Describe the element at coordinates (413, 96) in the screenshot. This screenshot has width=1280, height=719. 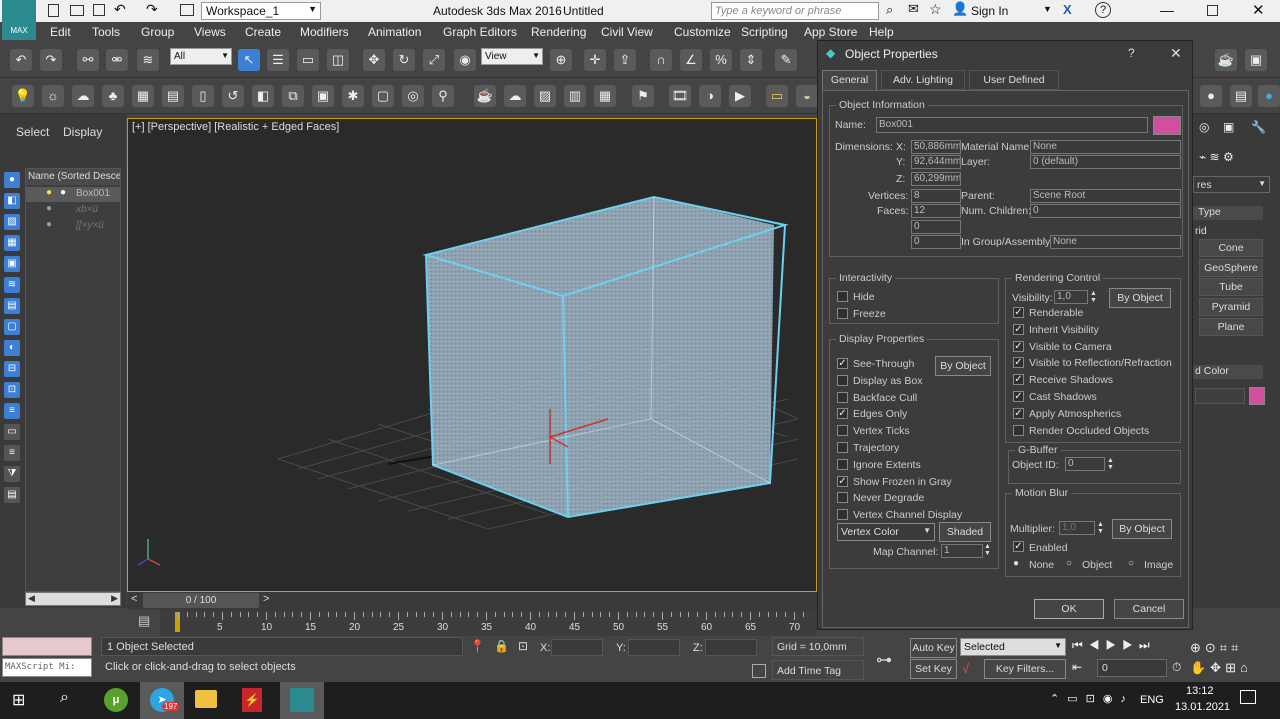
I see `camera-icon: ◎` at that location.